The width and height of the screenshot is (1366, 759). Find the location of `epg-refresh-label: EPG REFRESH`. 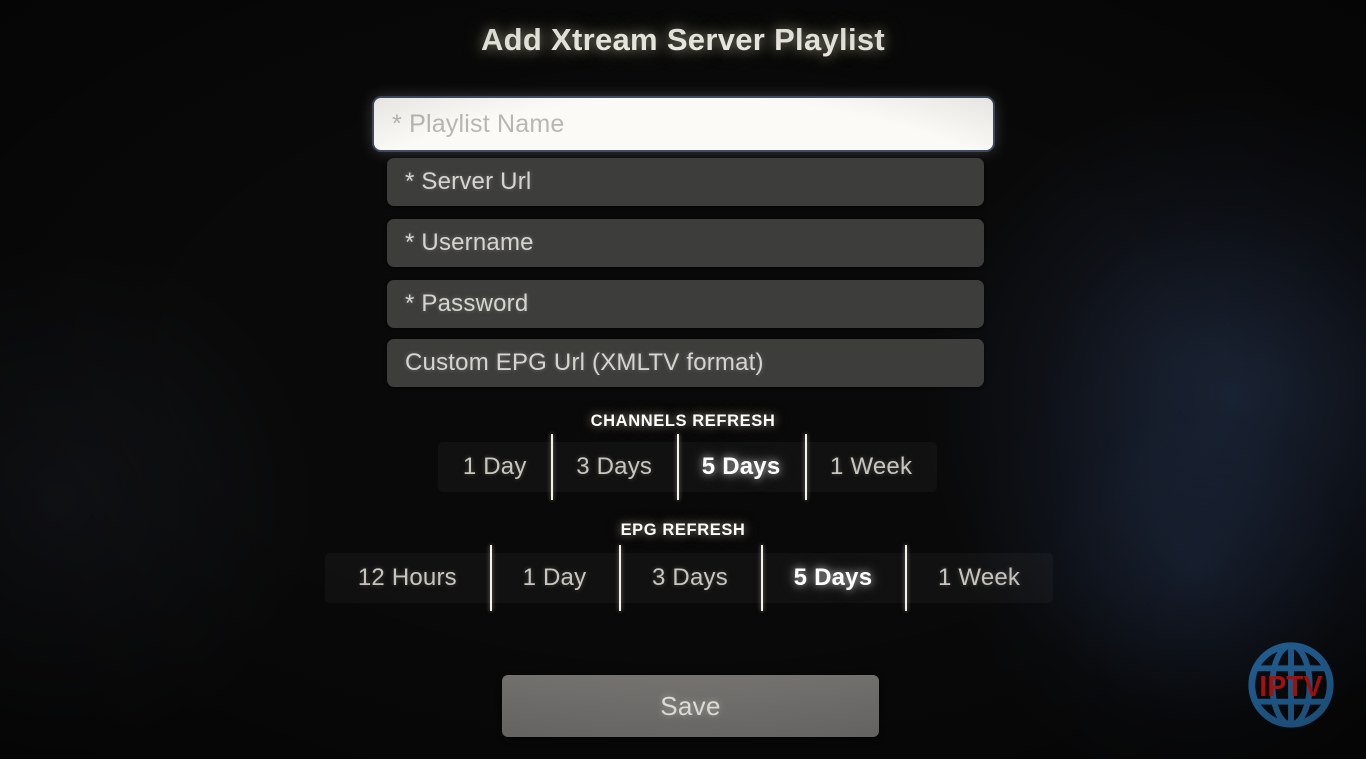

epg-refresh-label: EPG REFRESH is located at coordinates (683, 530).